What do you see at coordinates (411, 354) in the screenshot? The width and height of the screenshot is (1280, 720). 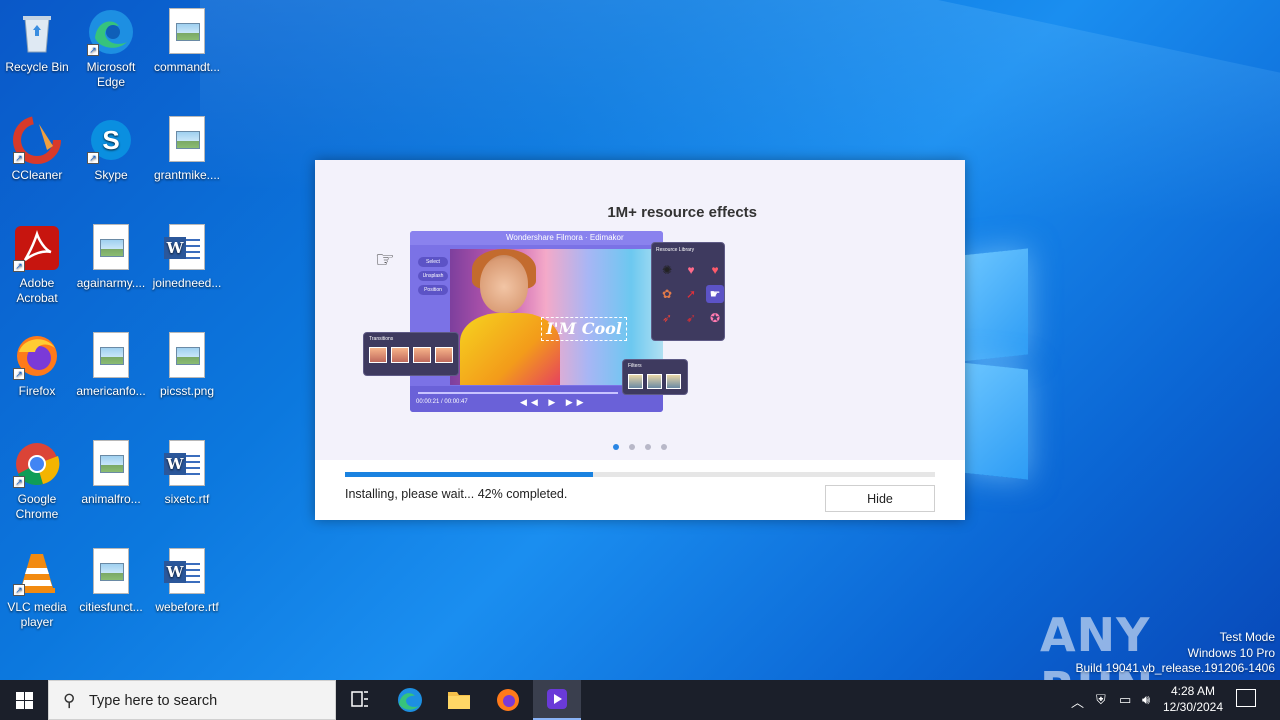 I see `preview-transitions-panel: Transitions` at bounding box center [411, 354].